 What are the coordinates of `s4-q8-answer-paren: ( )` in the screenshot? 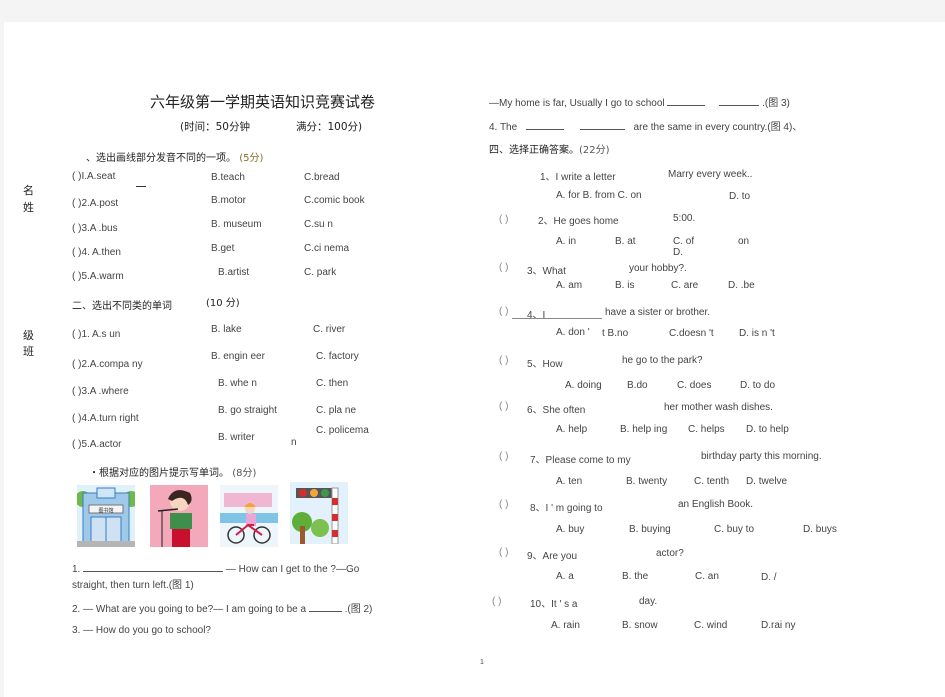 It's located at (503, 504).